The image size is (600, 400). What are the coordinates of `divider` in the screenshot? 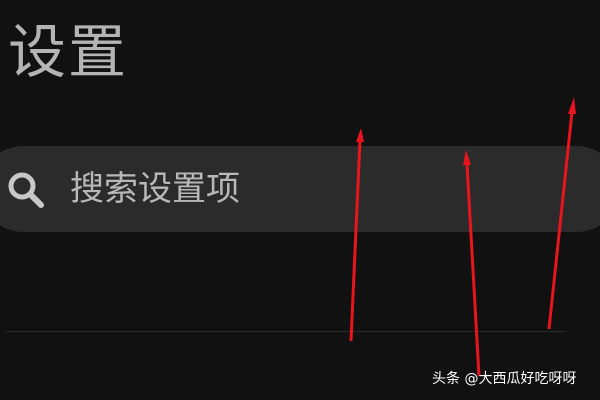 It's located at (286, 331).